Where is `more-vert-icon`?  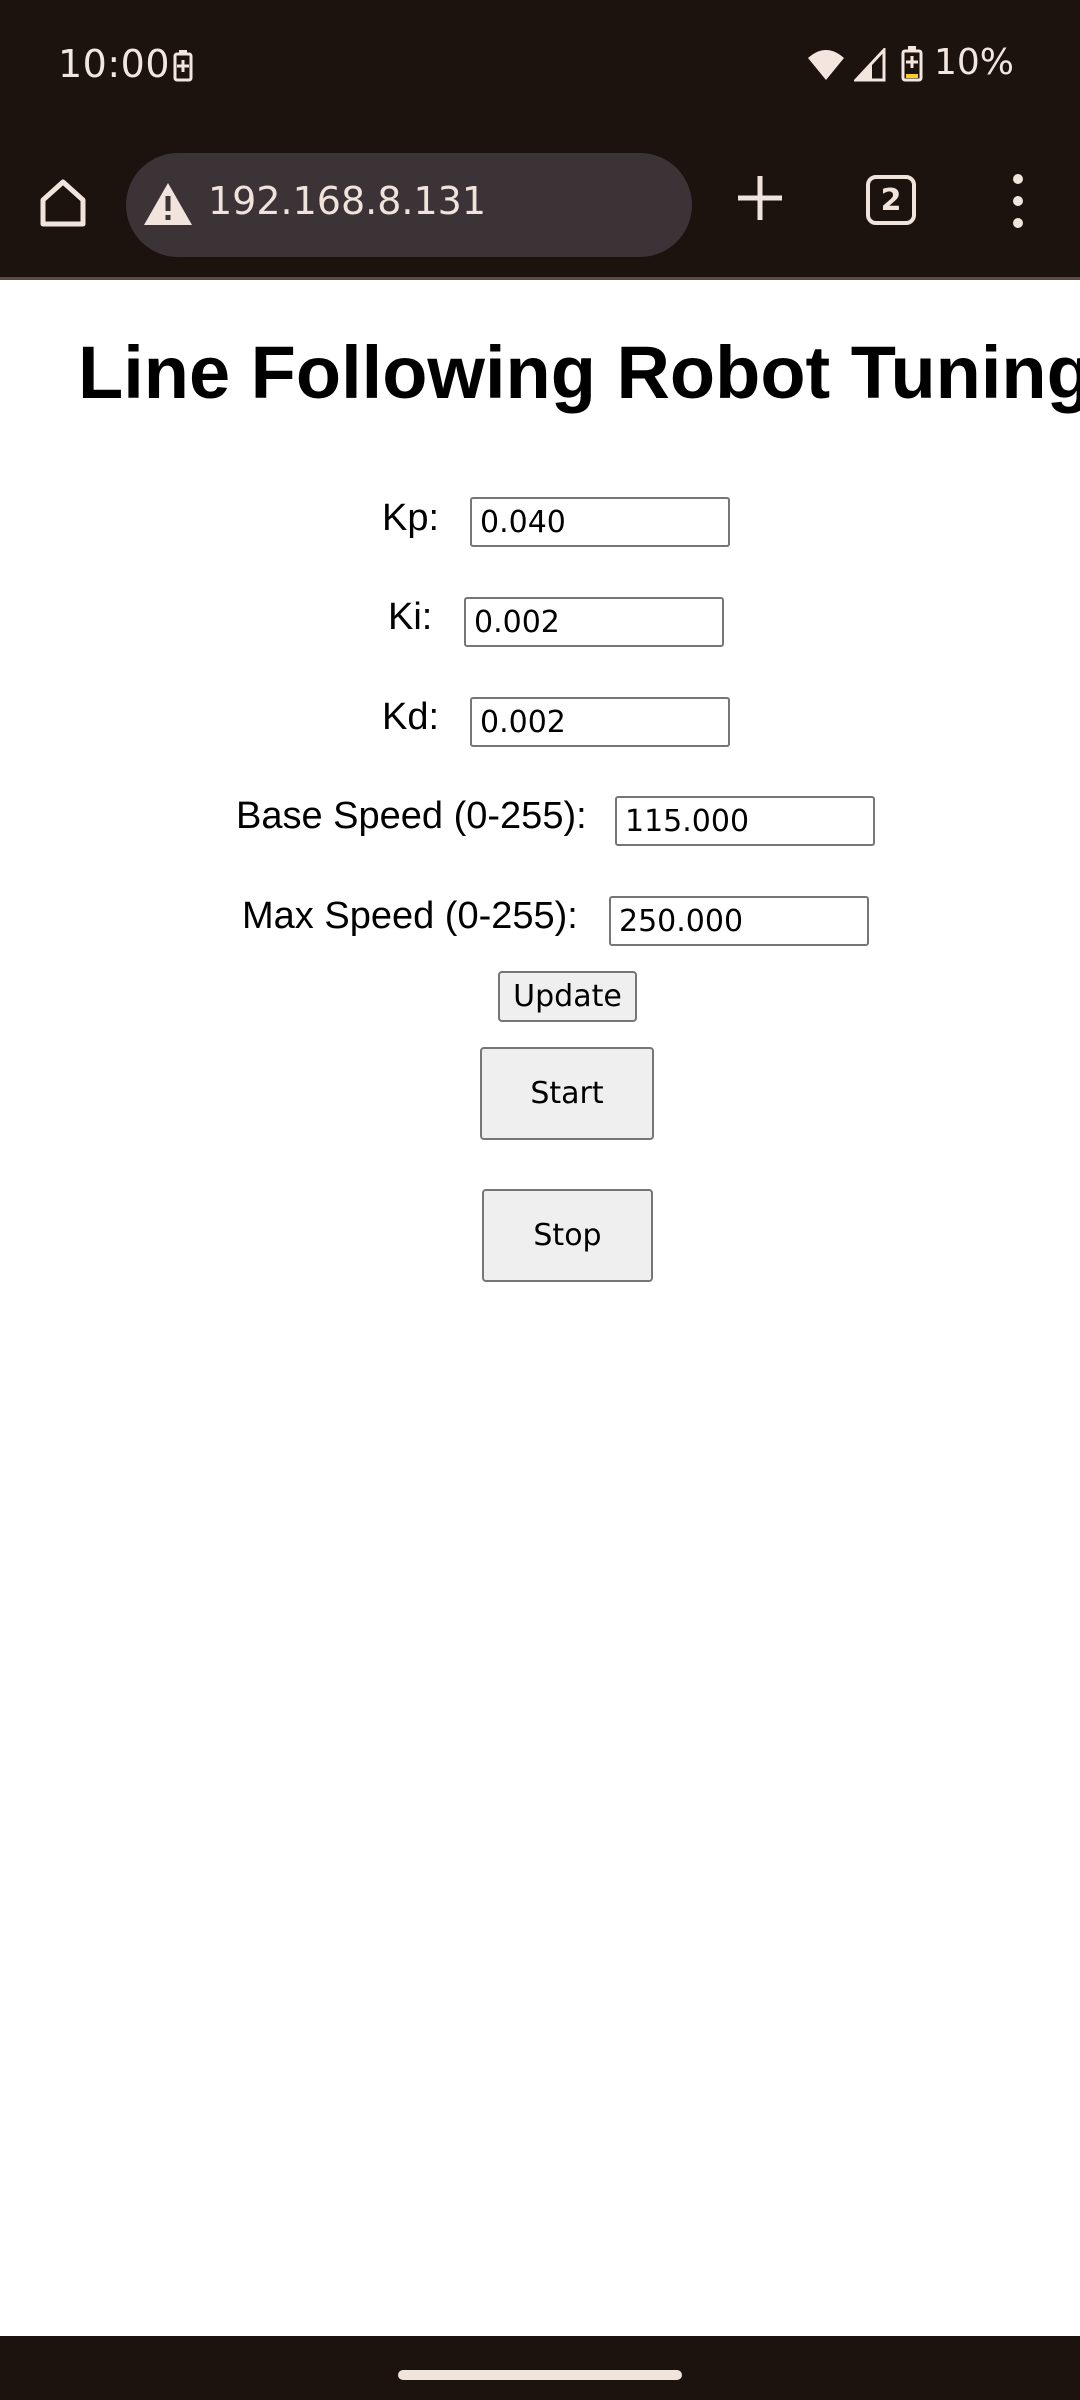
more-vert-icon is located at coordinates (1018, 201).